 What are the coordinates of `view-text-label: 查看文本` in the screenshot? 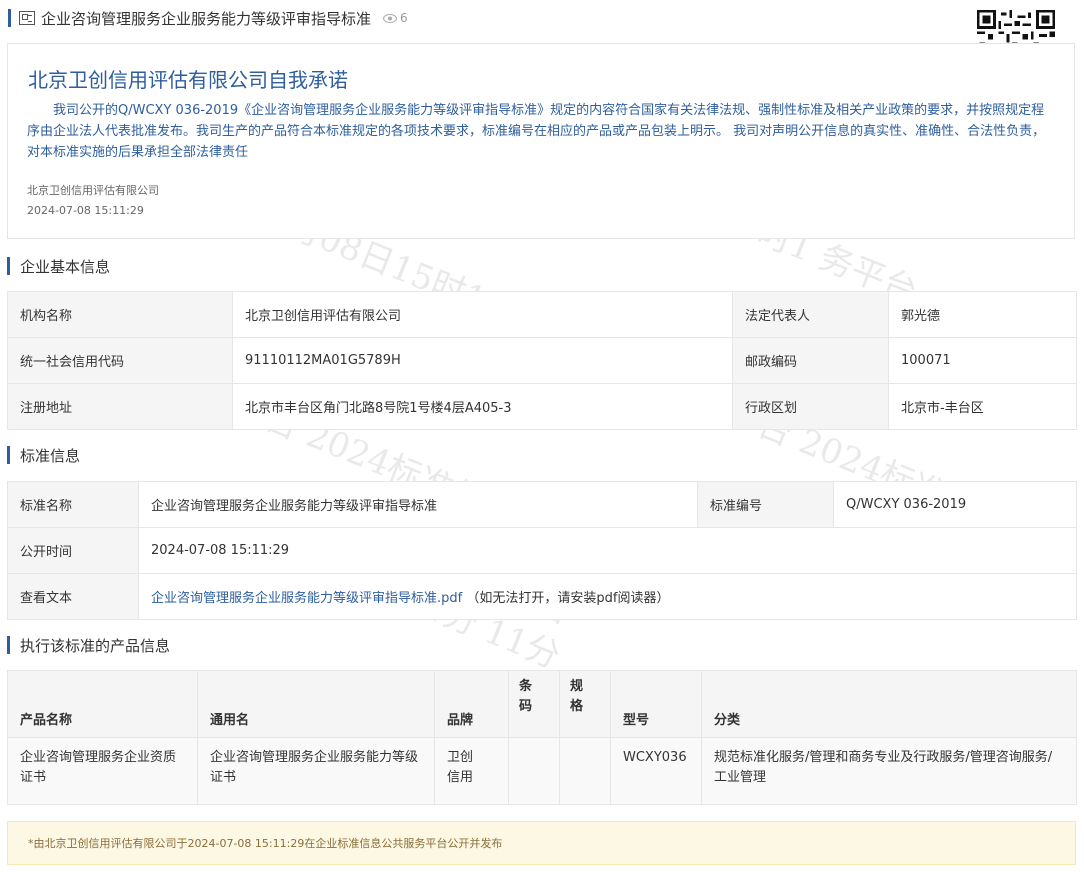 It's located at (73, 596).